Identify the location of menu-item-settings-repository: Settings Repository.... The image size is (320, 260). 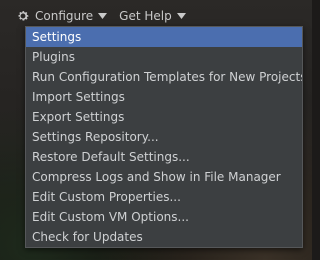
(164, 137).